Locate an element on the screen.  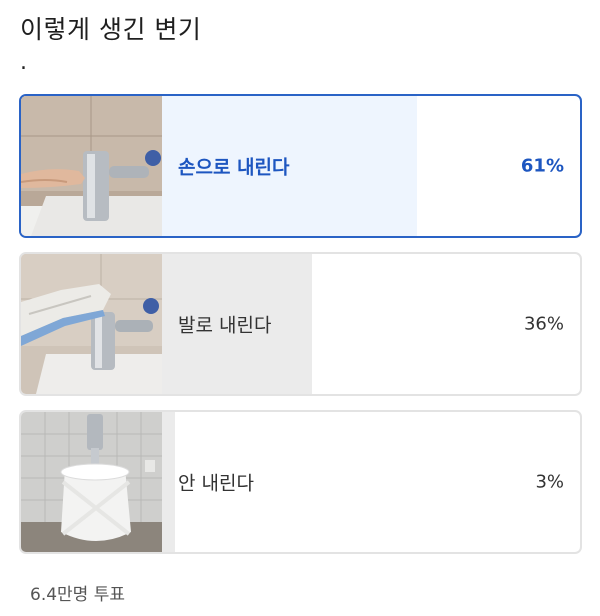
toilet-flush-by-hand-photo is located at coordinates (91, 166).